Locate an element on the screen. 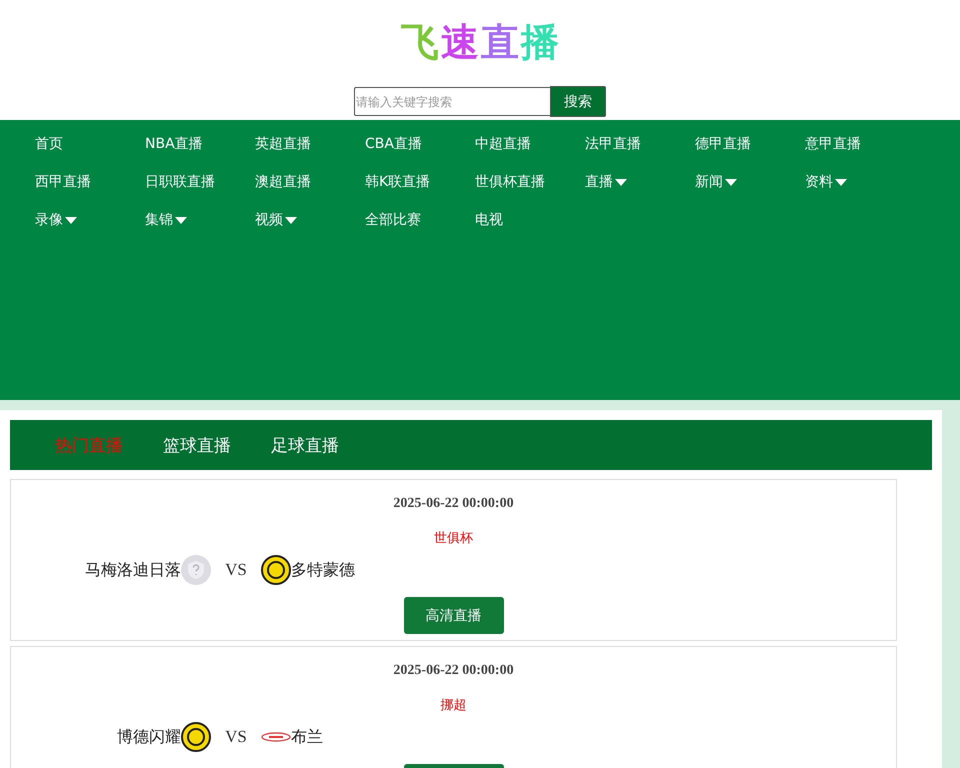 The width and height of the screenshot is (960, 768). nav-link: NBA直播 is located at coordinates (174, 144).